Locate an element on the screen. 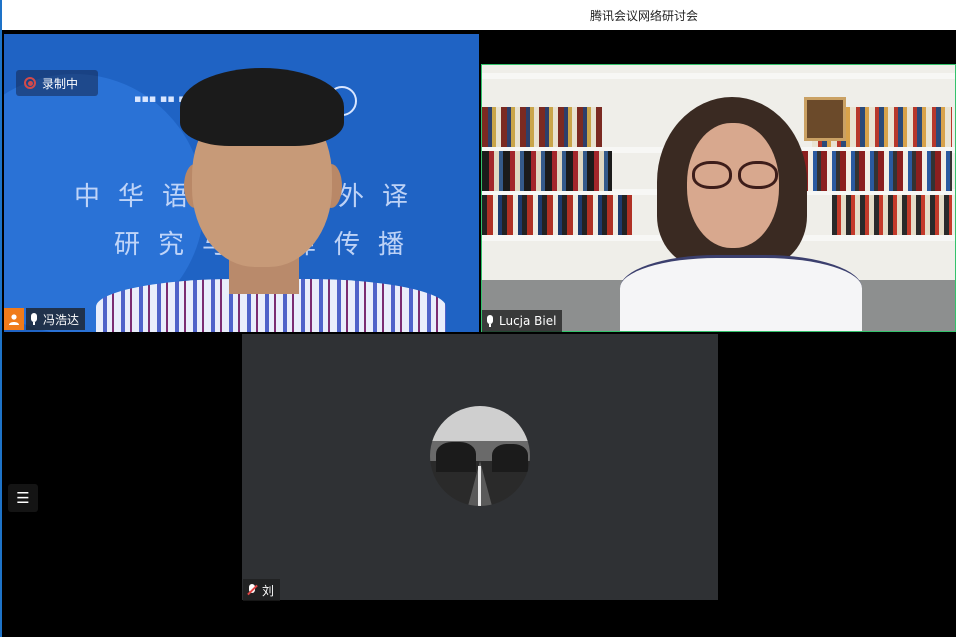 The height and width of the screenshot is (637, 956). glasses is located at coordinates (735, 175).